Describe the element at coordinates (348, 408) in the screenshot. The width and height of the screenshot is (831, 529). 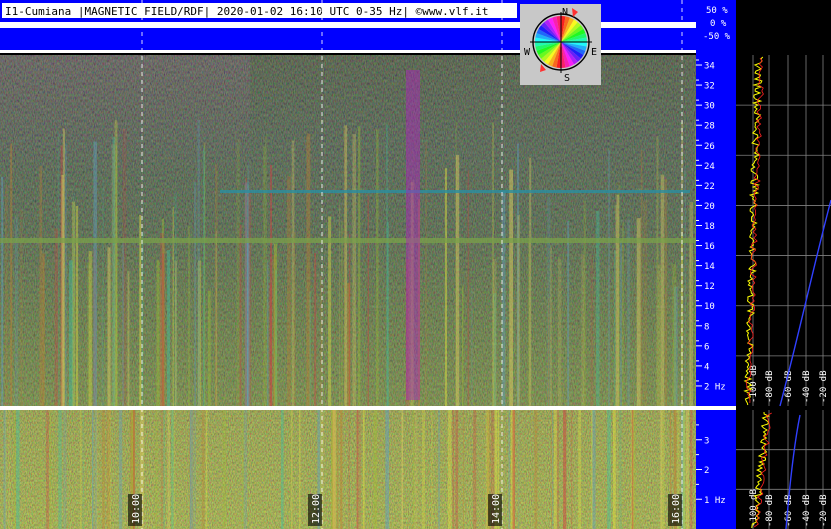
I see `panel-divider` at that location.